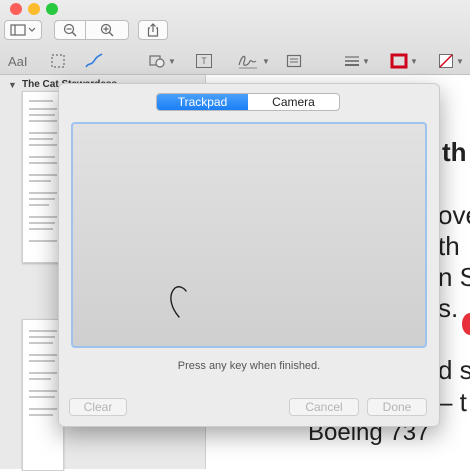  I want to click on tab-camera: Camera, so click(293, 102).